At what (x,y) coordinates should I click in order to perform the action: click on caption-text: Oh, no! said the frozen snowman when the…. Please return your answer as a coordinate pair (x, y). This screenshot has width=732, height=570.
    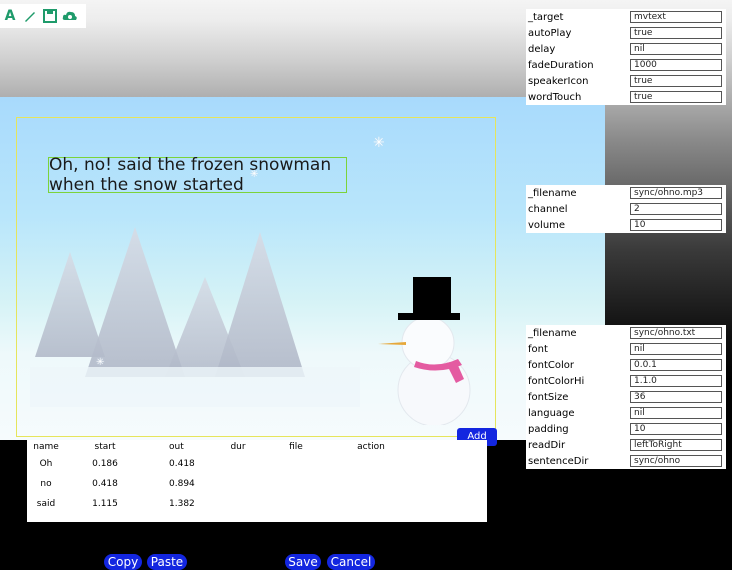
    Looking at the image, I should click on (209, 175).